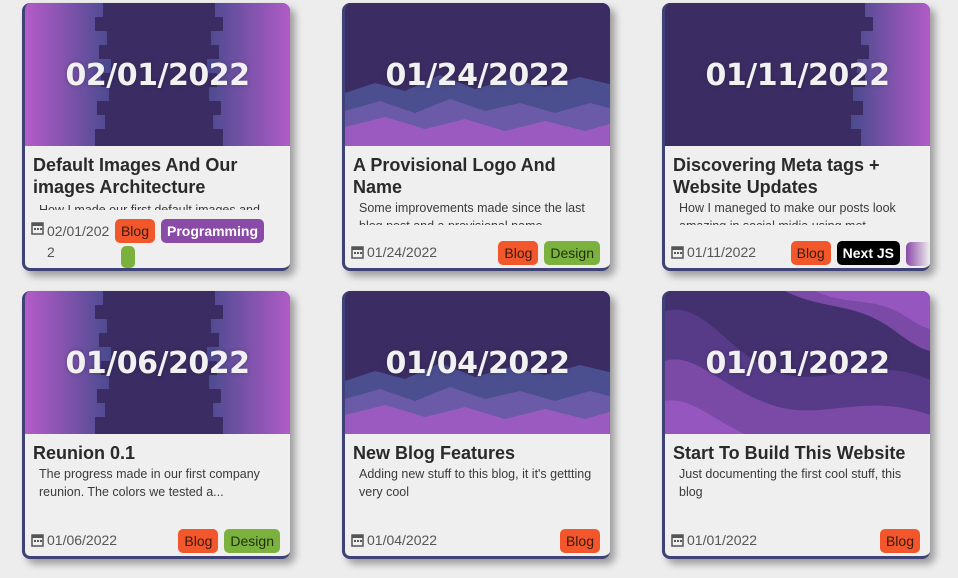  I want to click on thumbnail-date: 01/04/2022, so click(477, 363).